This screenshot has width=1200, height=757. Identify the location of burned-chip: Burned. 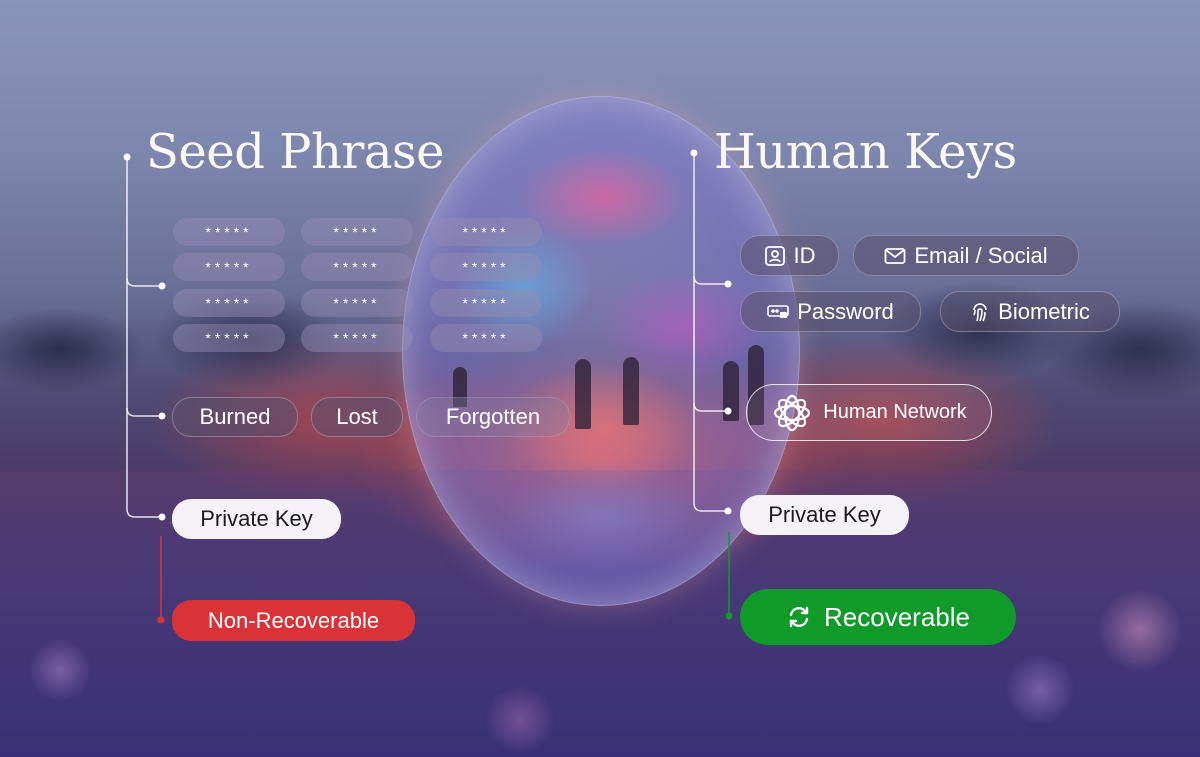
(235, 417).